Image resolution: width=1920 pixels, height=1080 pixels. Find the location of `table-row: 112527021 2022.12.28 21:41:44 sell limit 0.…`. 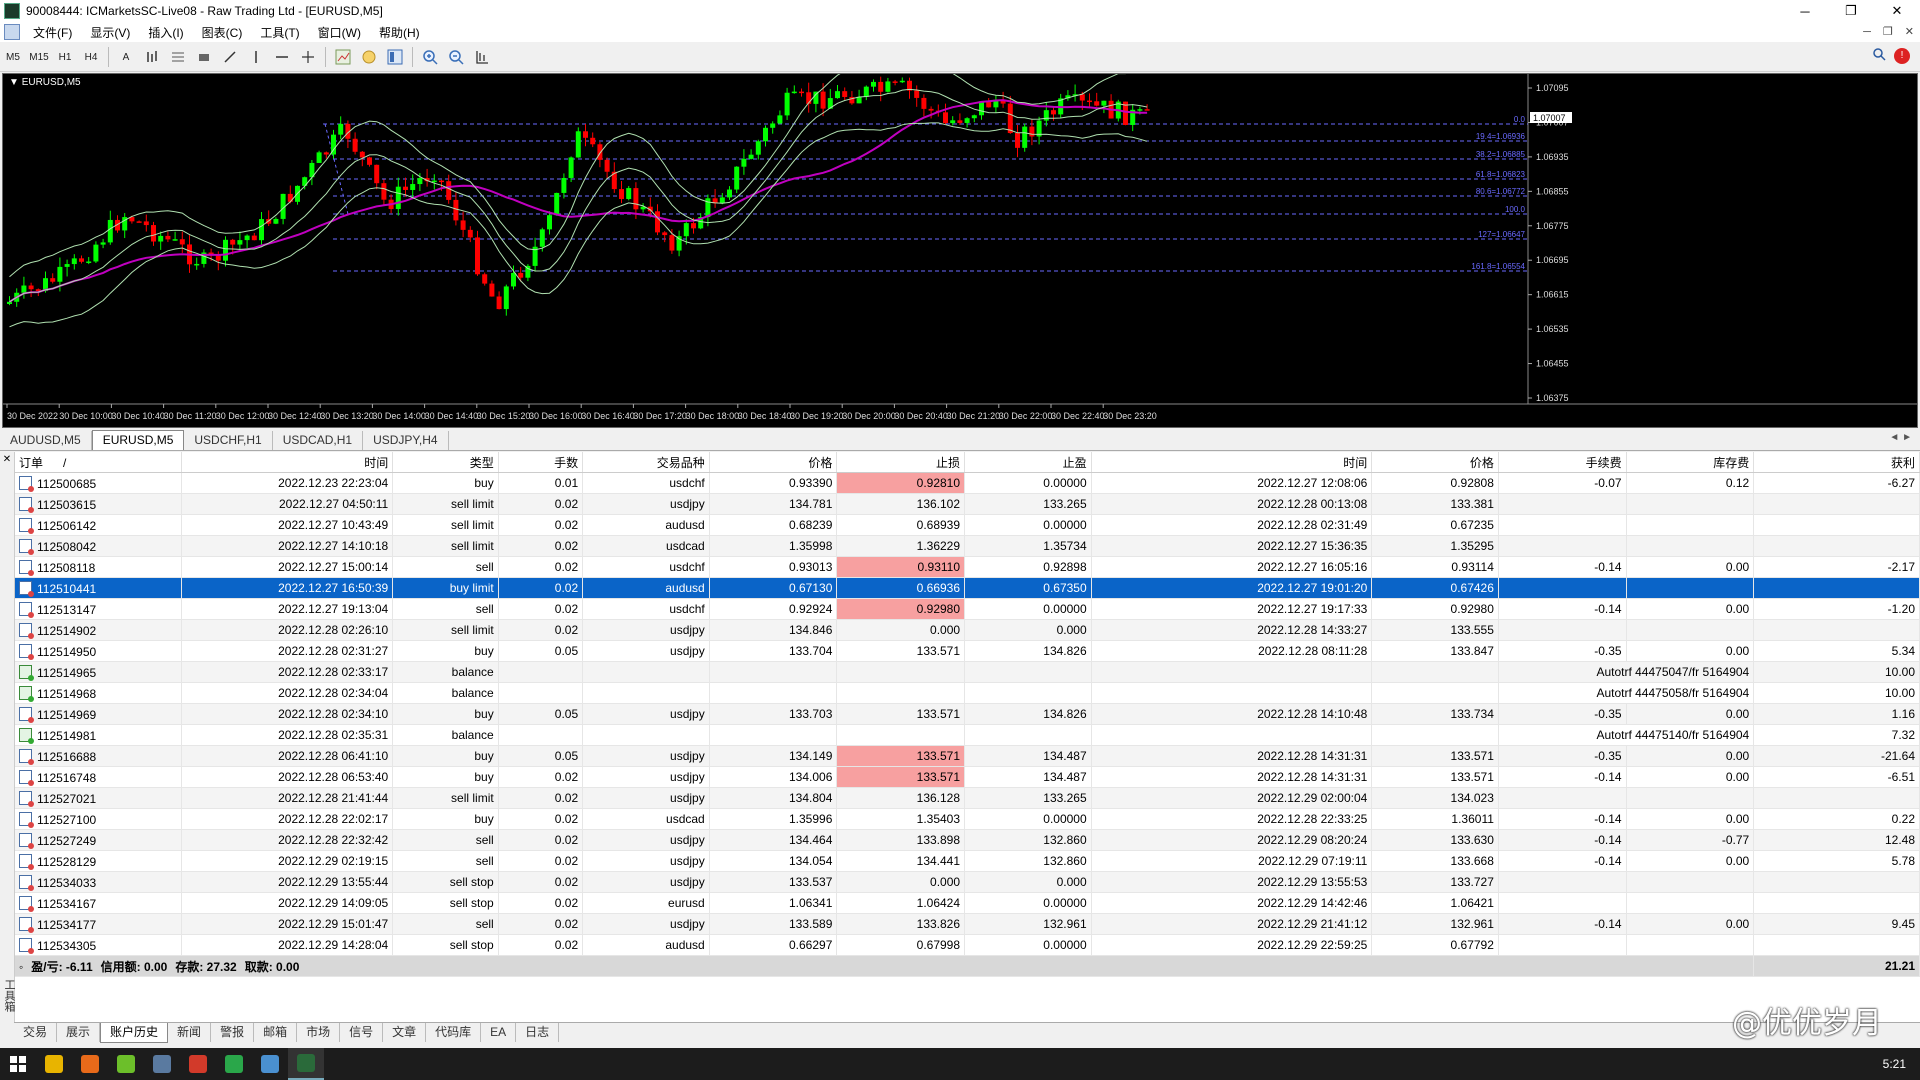

table-row: 112527021 2022.12.28 21:41:44 sell limit 0.… is located at coordinates (967, 798).